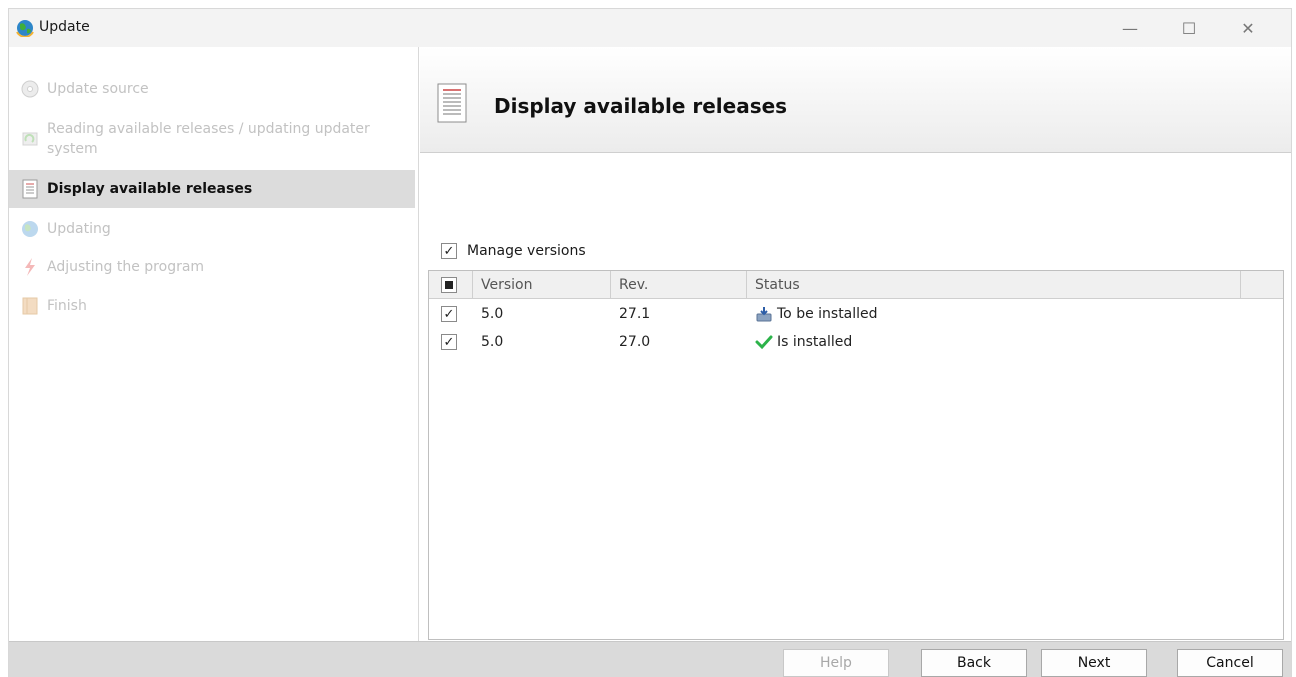 This screenshot has width=1296, height=677. Describe the element at coordinates (994, 314) in the screenshot. I see `cell-status: To be installed` at that location.